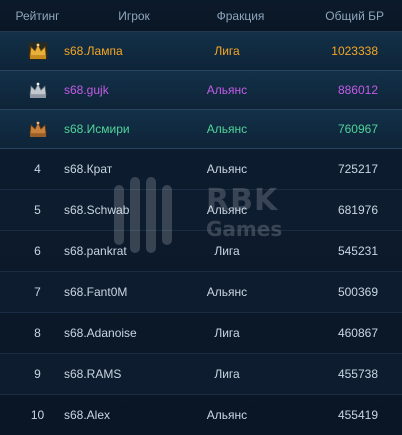 The image size is (402, 435). I want to click on score-cell: 460867, so click(357, 333).